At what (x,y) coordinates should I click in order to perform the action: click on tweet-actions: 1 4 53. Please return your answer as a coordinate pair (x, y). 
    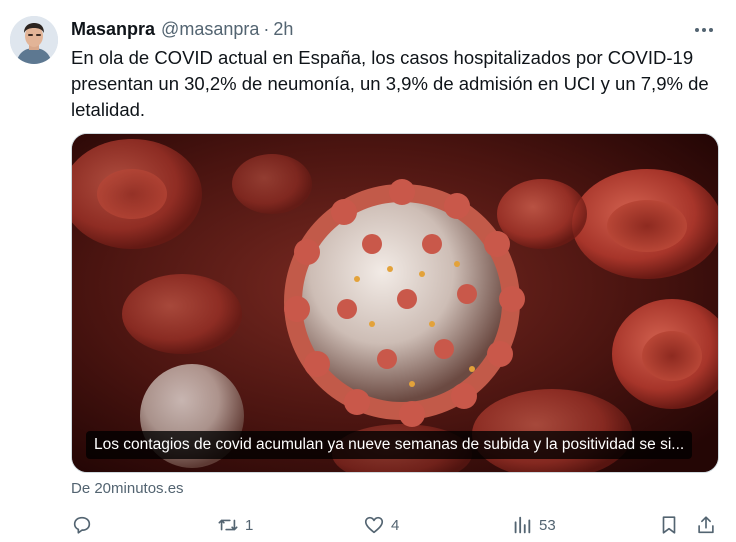
    Looking at the image, I should click on (396, 525).